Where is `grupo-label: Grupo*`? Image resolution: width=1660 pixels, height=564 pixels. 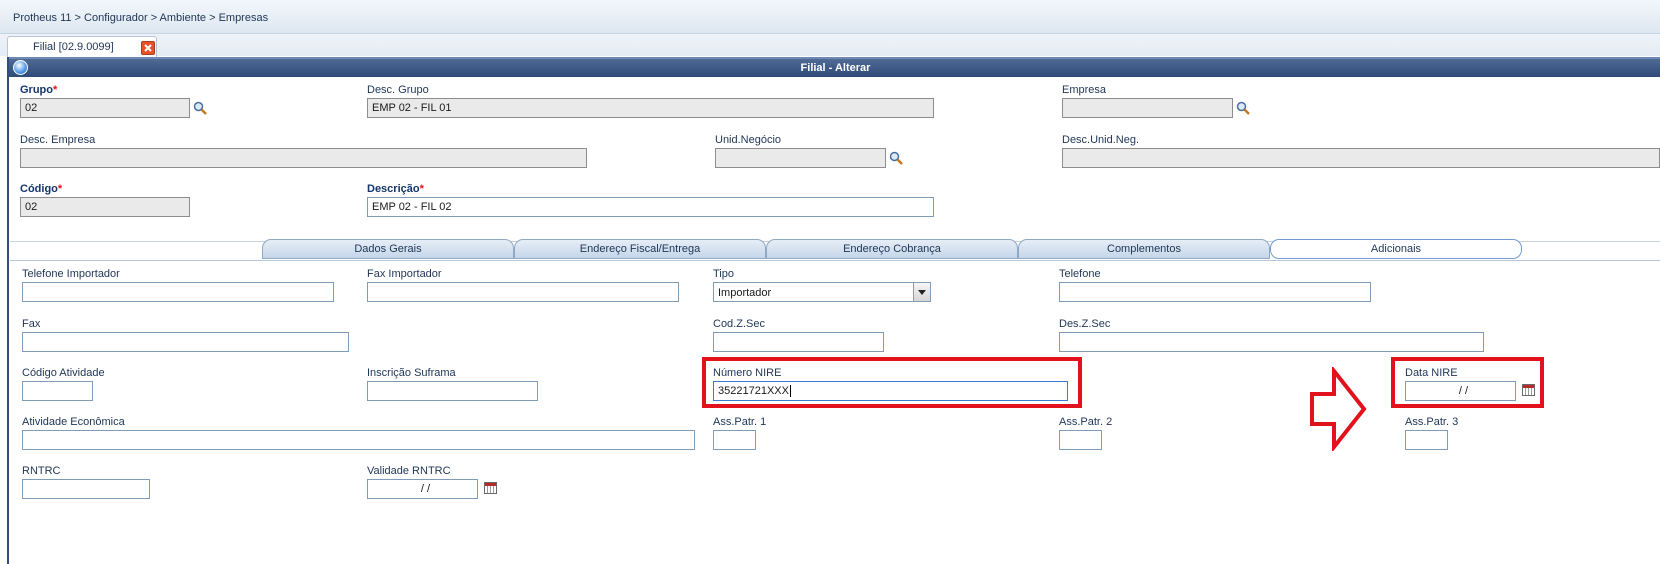 grupo-label: Grupo* is located at coordinates (39, 90).